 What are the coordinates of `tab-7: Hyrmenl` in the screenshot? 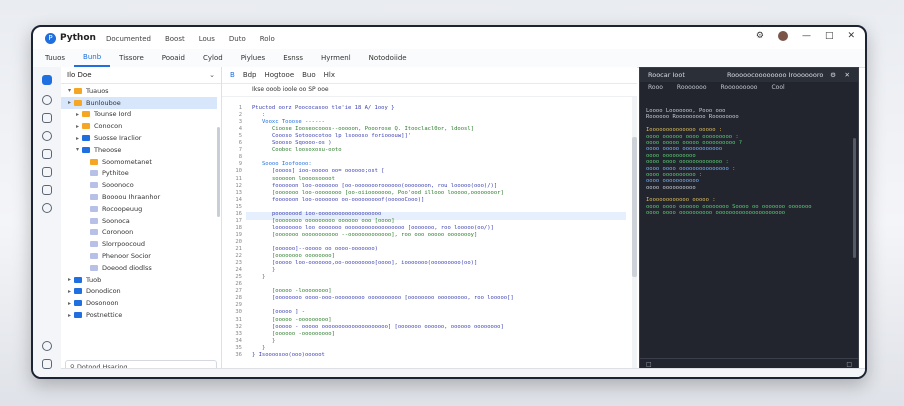 It's located at (336, 58).